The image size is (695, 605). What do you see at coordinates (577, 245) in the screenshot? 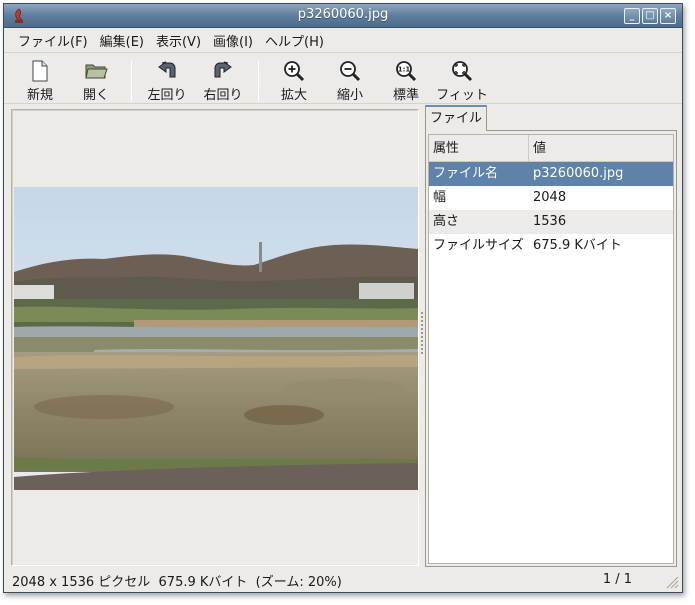
I see `value-cell: 675.9 Kバイト` at bounding box center [577, 245].